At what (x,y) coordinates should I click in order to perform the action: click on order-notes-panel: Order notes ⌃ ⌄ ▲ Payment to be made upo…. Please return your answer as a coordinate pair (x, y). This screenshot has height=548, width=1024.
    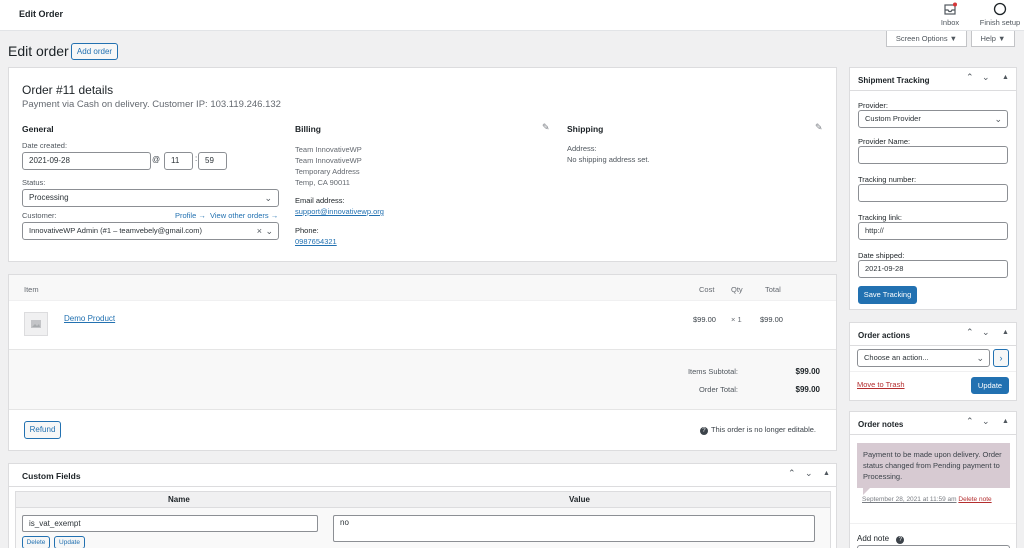
    Looking at the image, I should click on (933, 479).